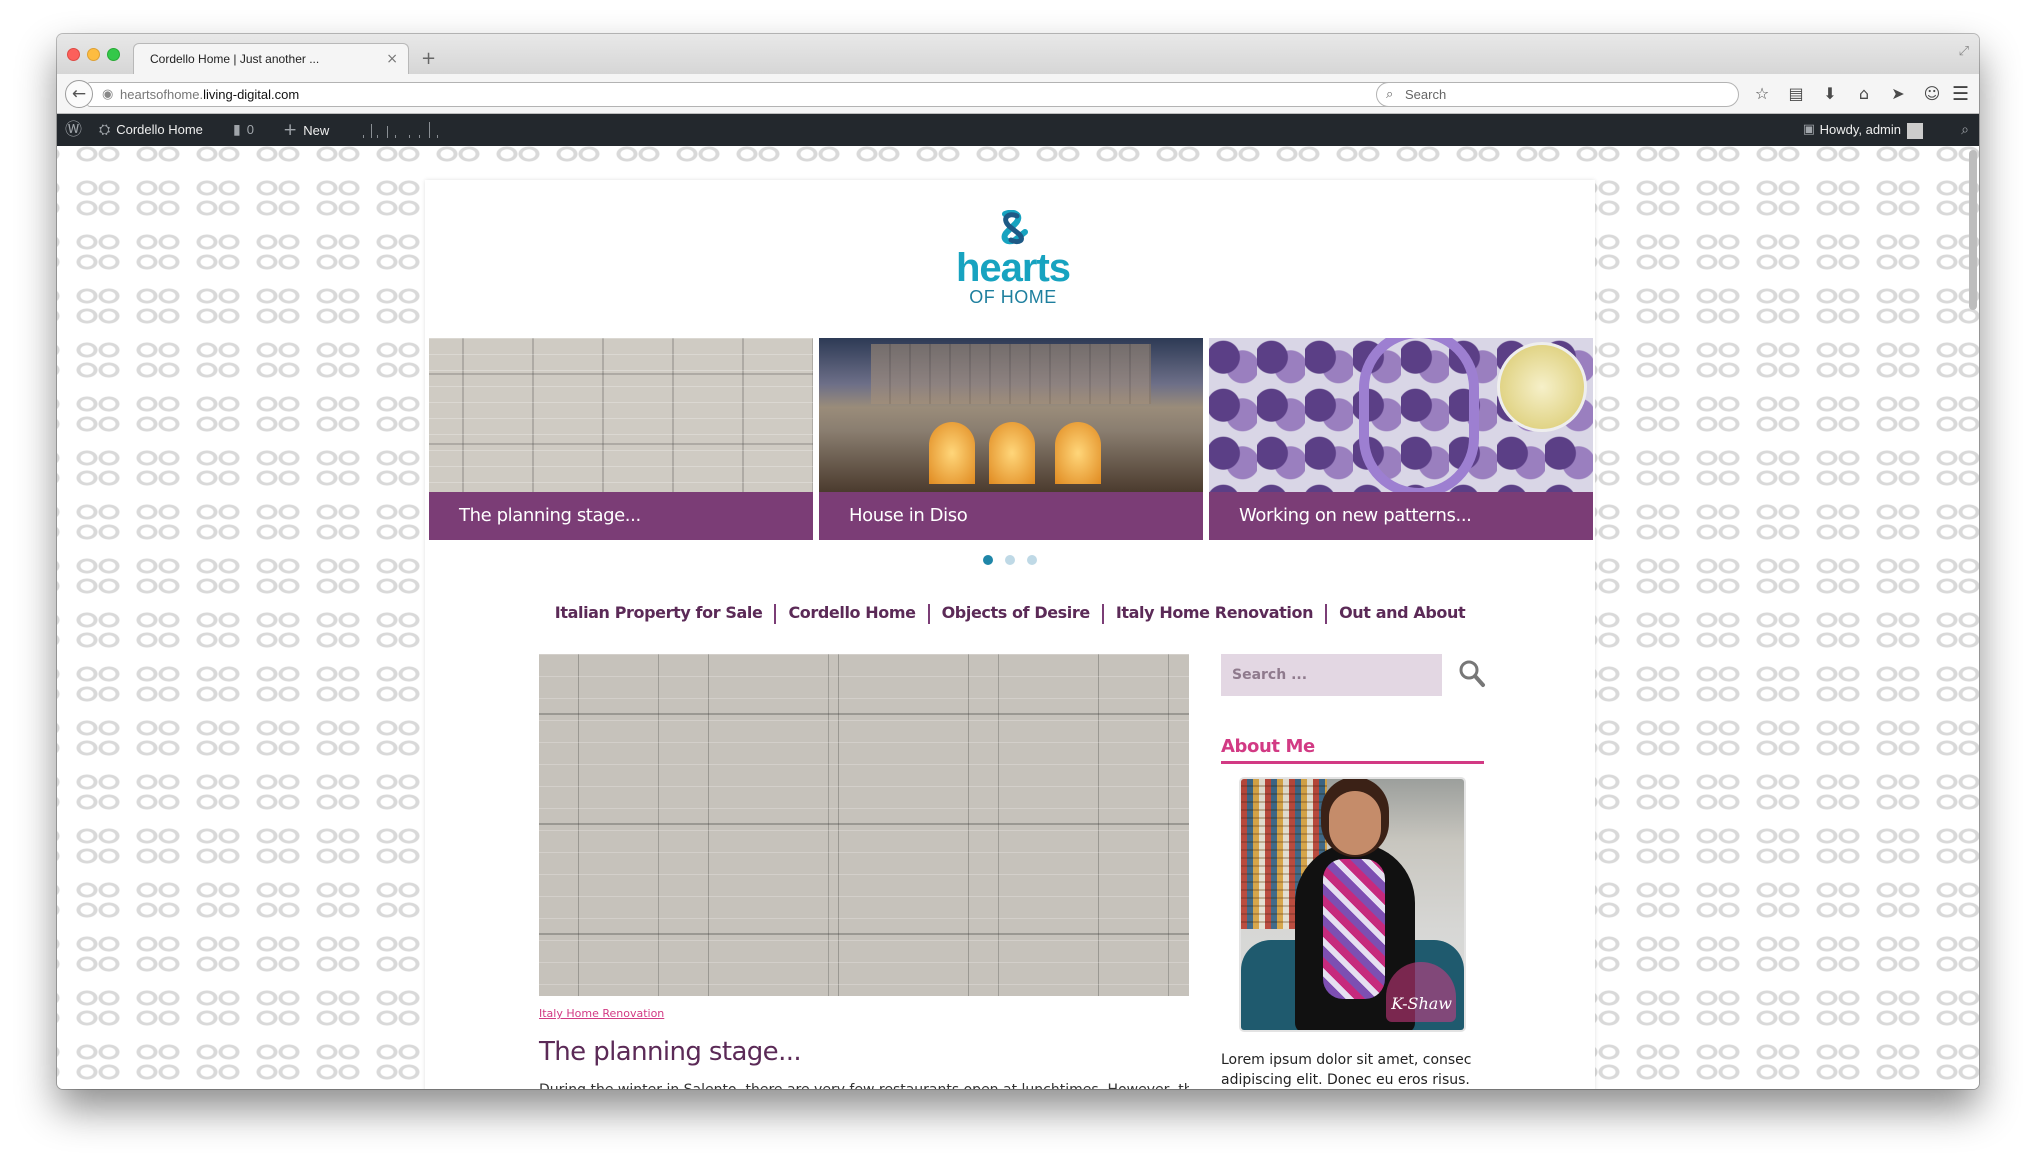  What do you see at coordinates (1214, 613) in the screenshot?
I see `nav-item: Italy Home Renovation` at bounding box center [1214, 613].